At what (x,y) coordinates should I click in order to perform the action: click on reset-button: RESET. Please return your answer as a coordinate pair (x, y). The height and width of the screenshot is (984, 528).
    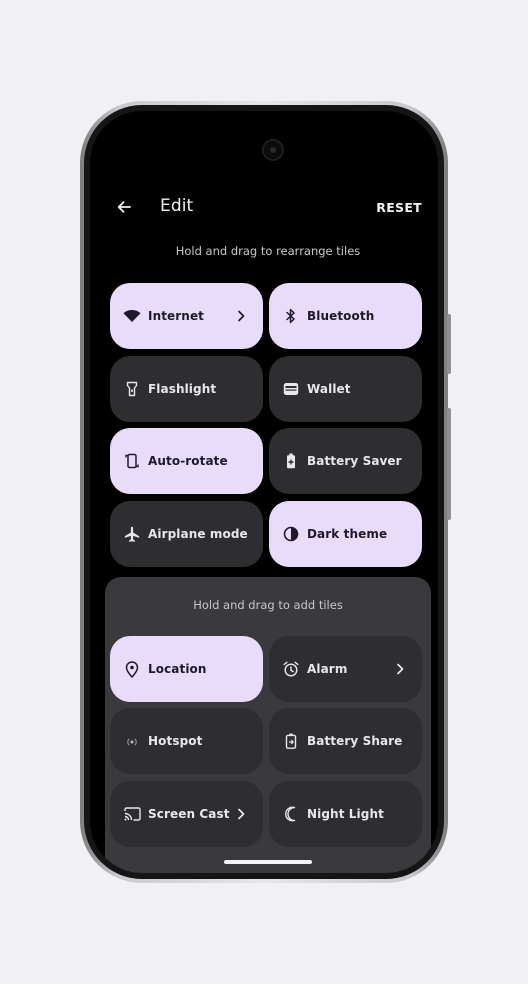
    Looking at the image, I should click on (399, 207).